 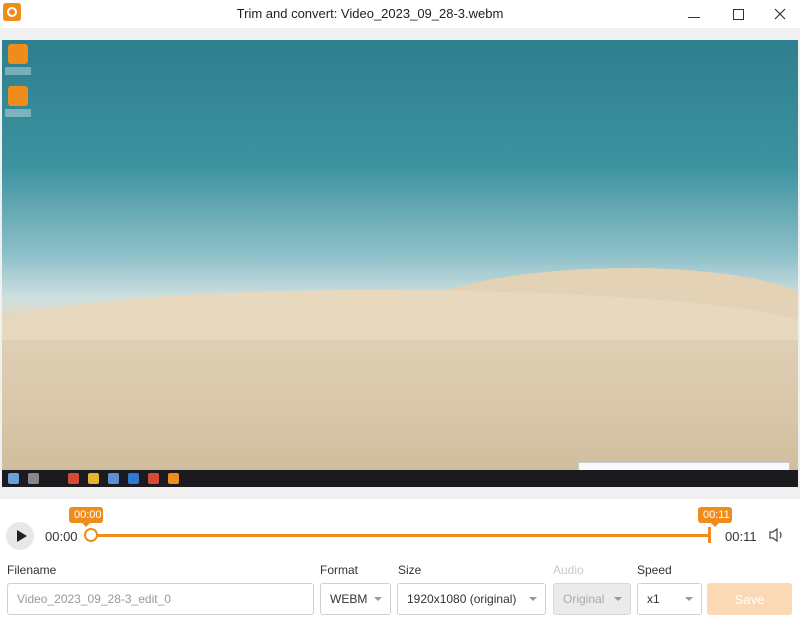 I want to click on play-icon, so click(x=21, y=536).